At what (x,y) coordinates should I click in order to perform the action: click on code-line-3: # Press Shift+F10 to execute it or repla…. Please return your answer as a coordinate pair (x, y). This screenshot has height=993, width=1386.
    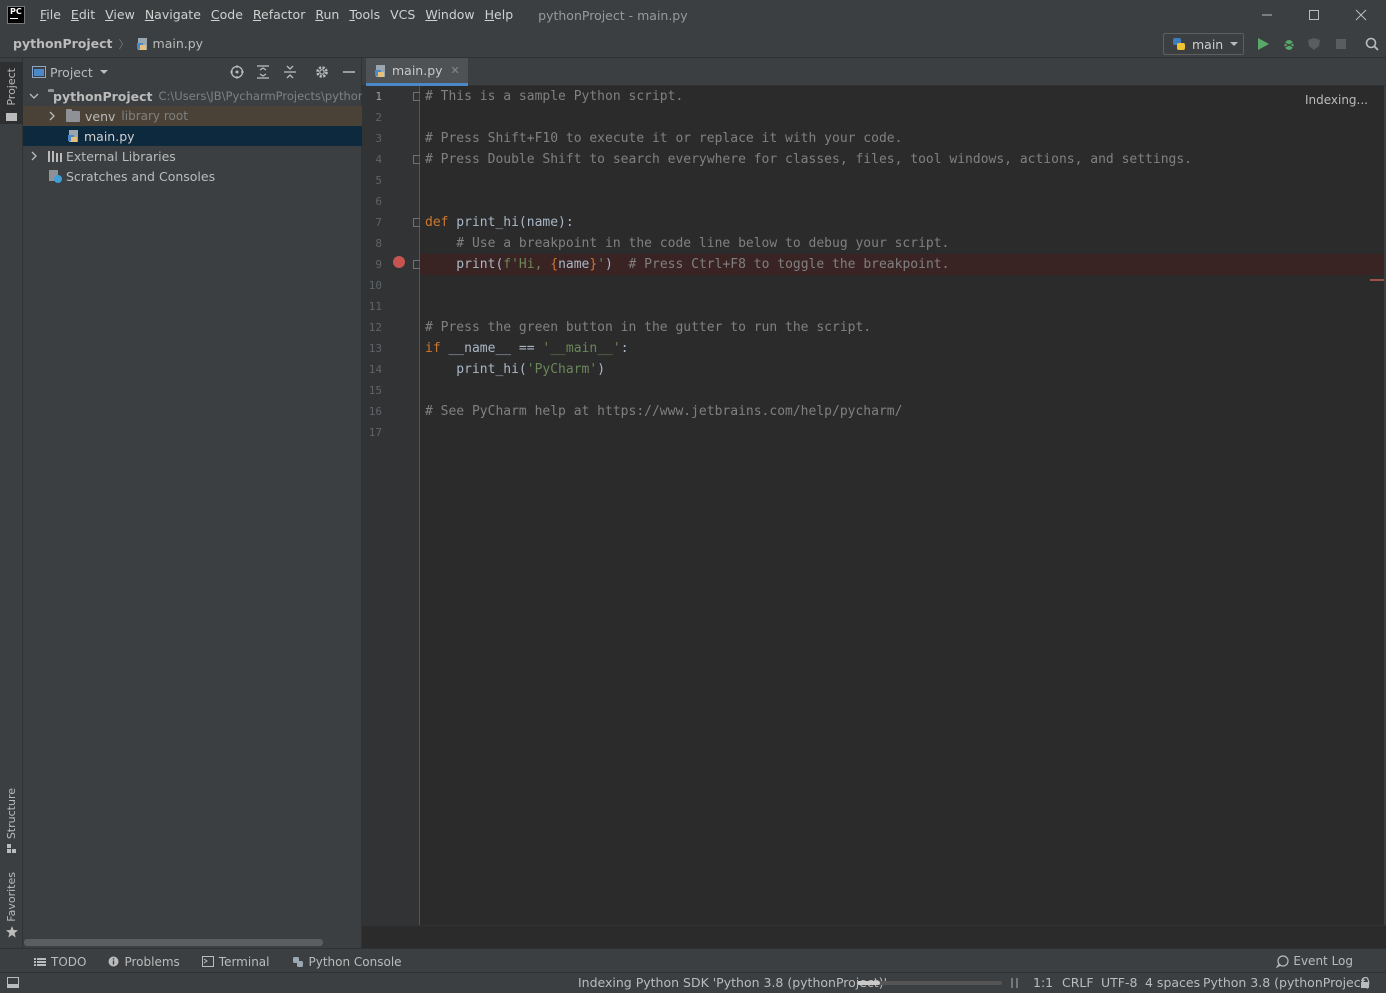
    Looking at the image, I should click on (663, 138).